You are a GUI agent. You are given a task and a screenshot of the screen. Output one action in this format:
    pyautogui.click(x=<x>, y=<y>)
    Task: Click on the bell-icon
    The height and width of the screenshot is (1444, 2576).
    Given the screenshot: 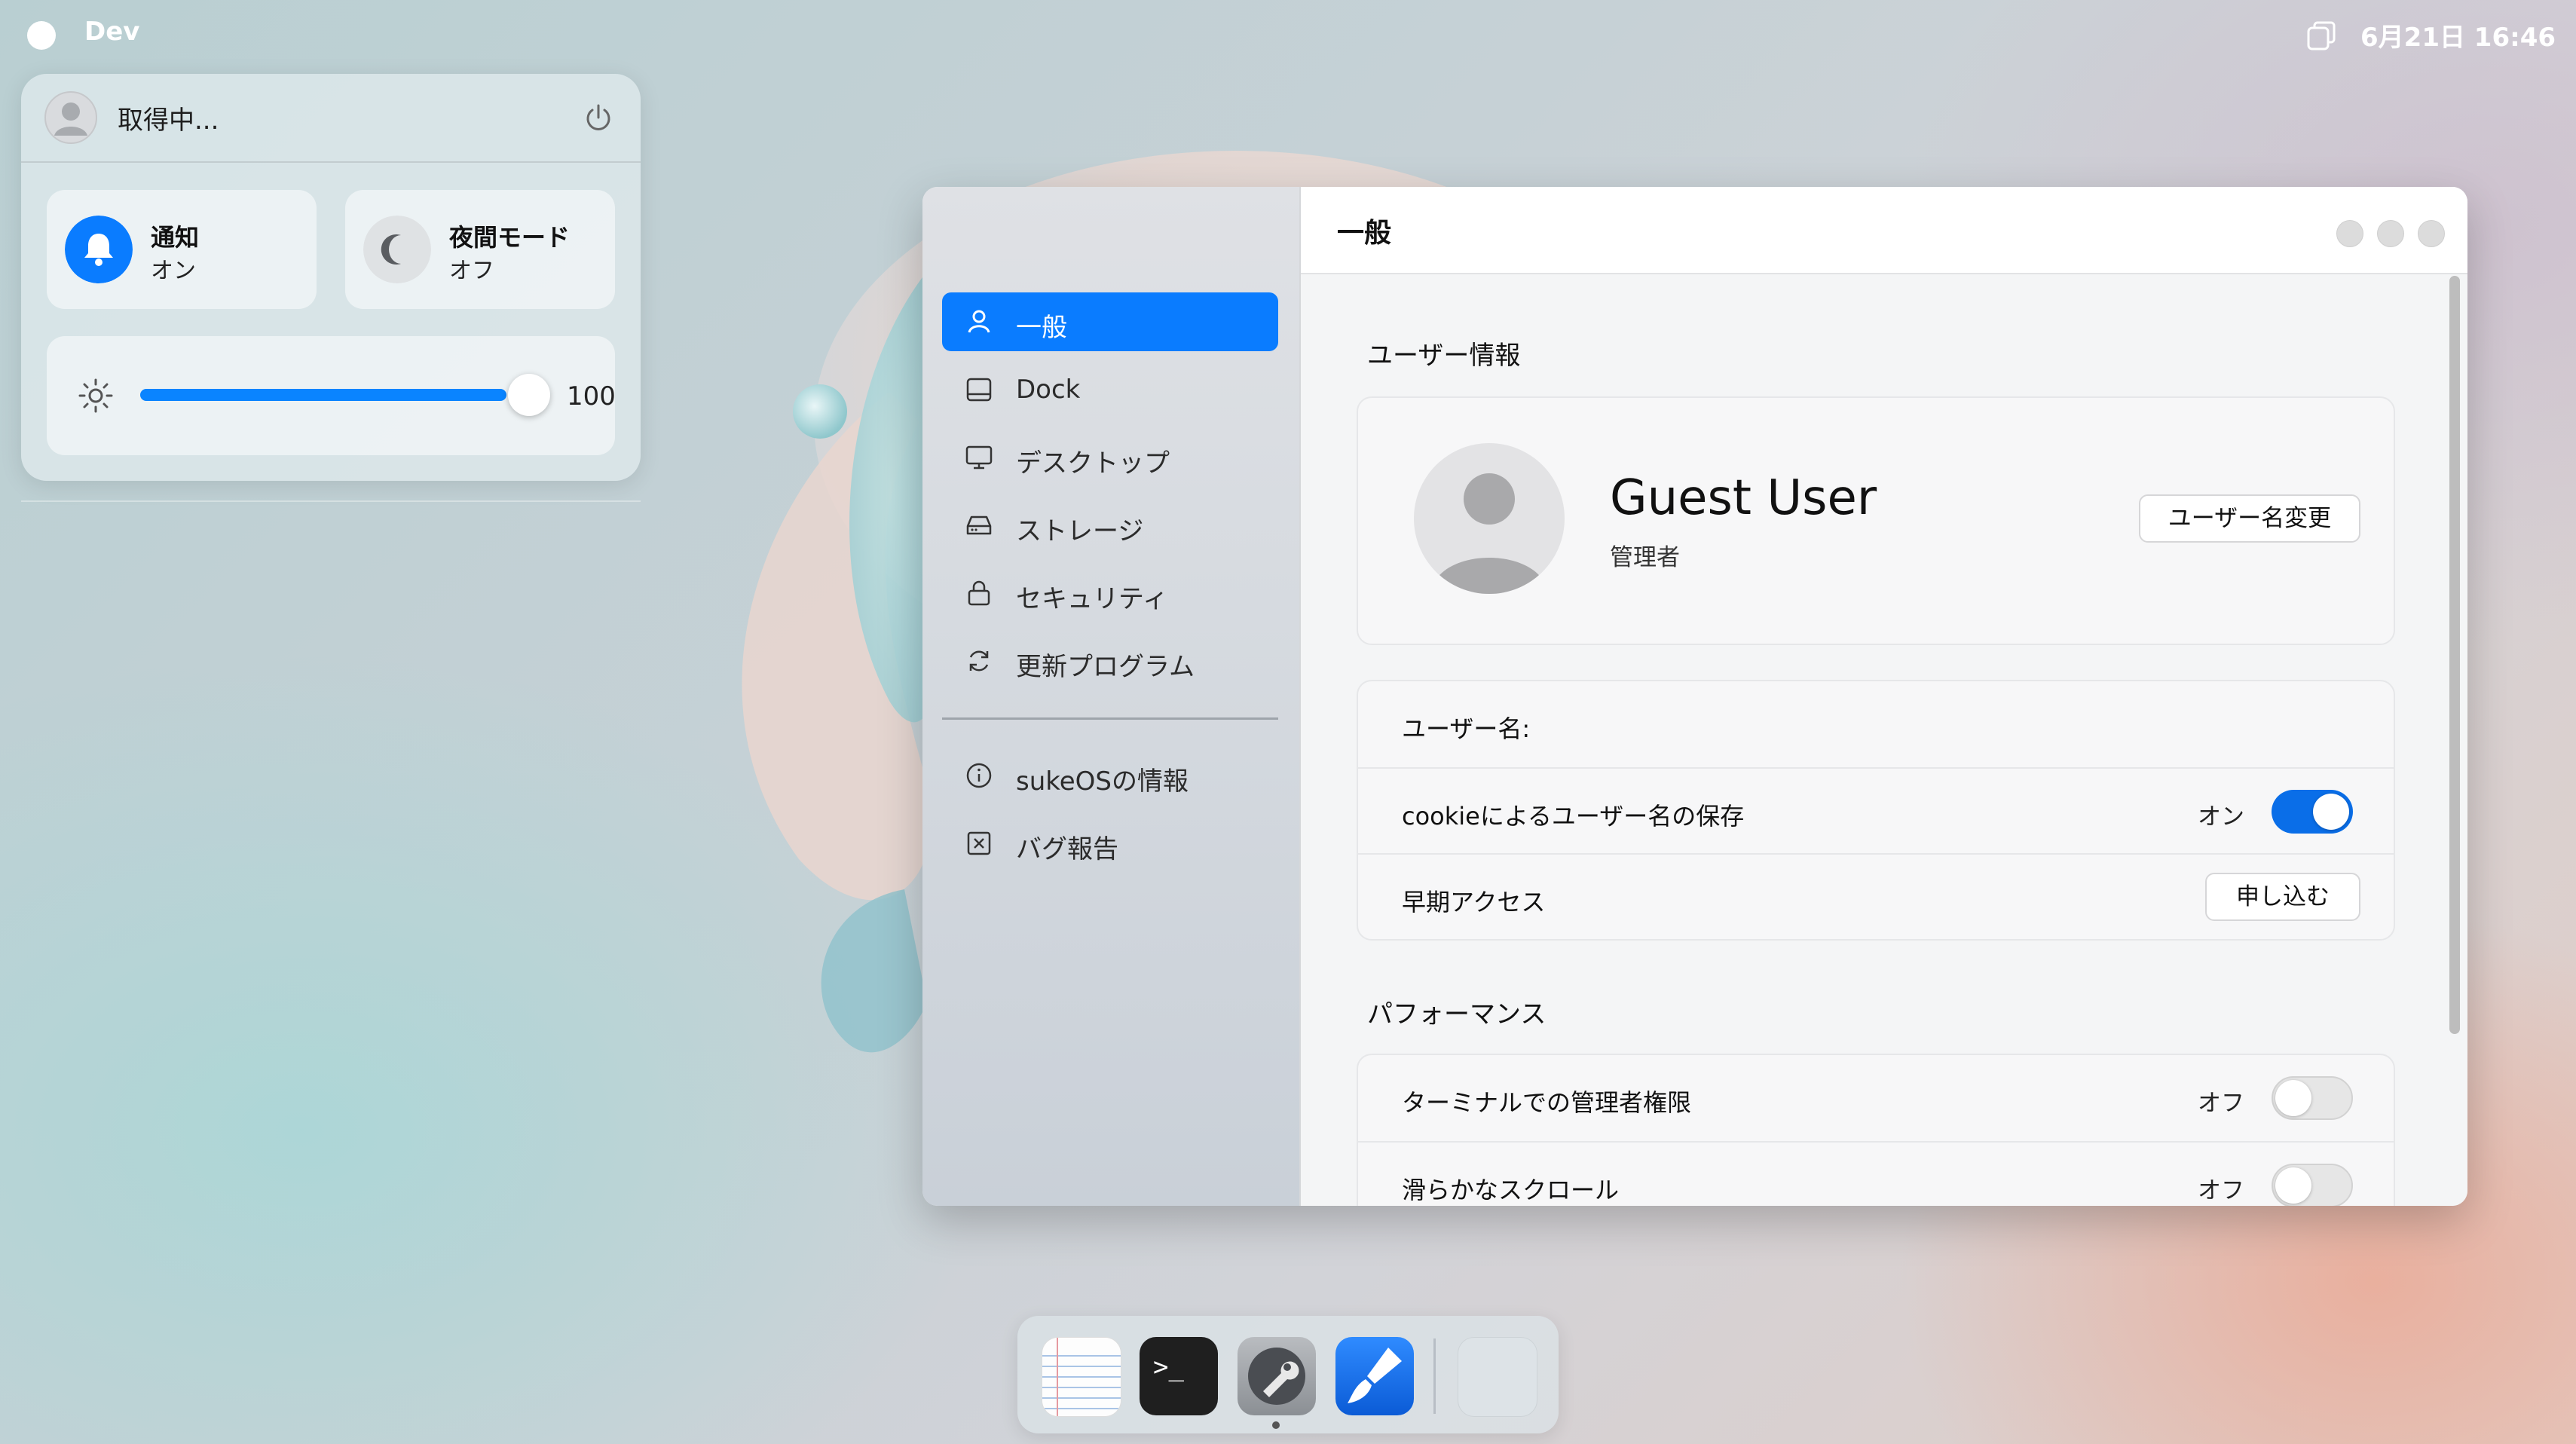 What is the action you would take?
    pyautogui.click(x=99, y=249)
    